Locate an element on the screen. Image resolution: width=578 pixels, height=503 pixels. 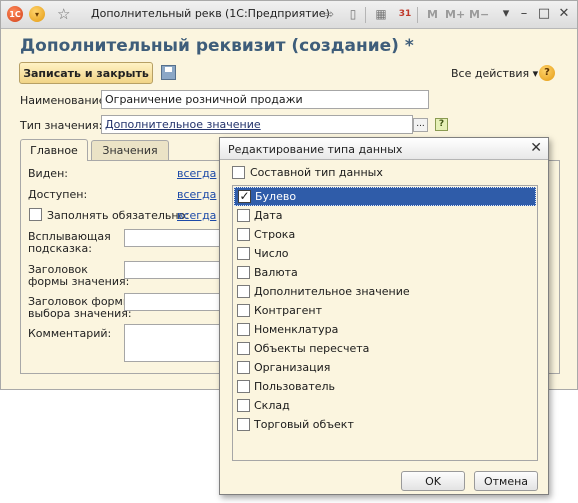
composite-type-checkbox is located at coordinates (238, 172).